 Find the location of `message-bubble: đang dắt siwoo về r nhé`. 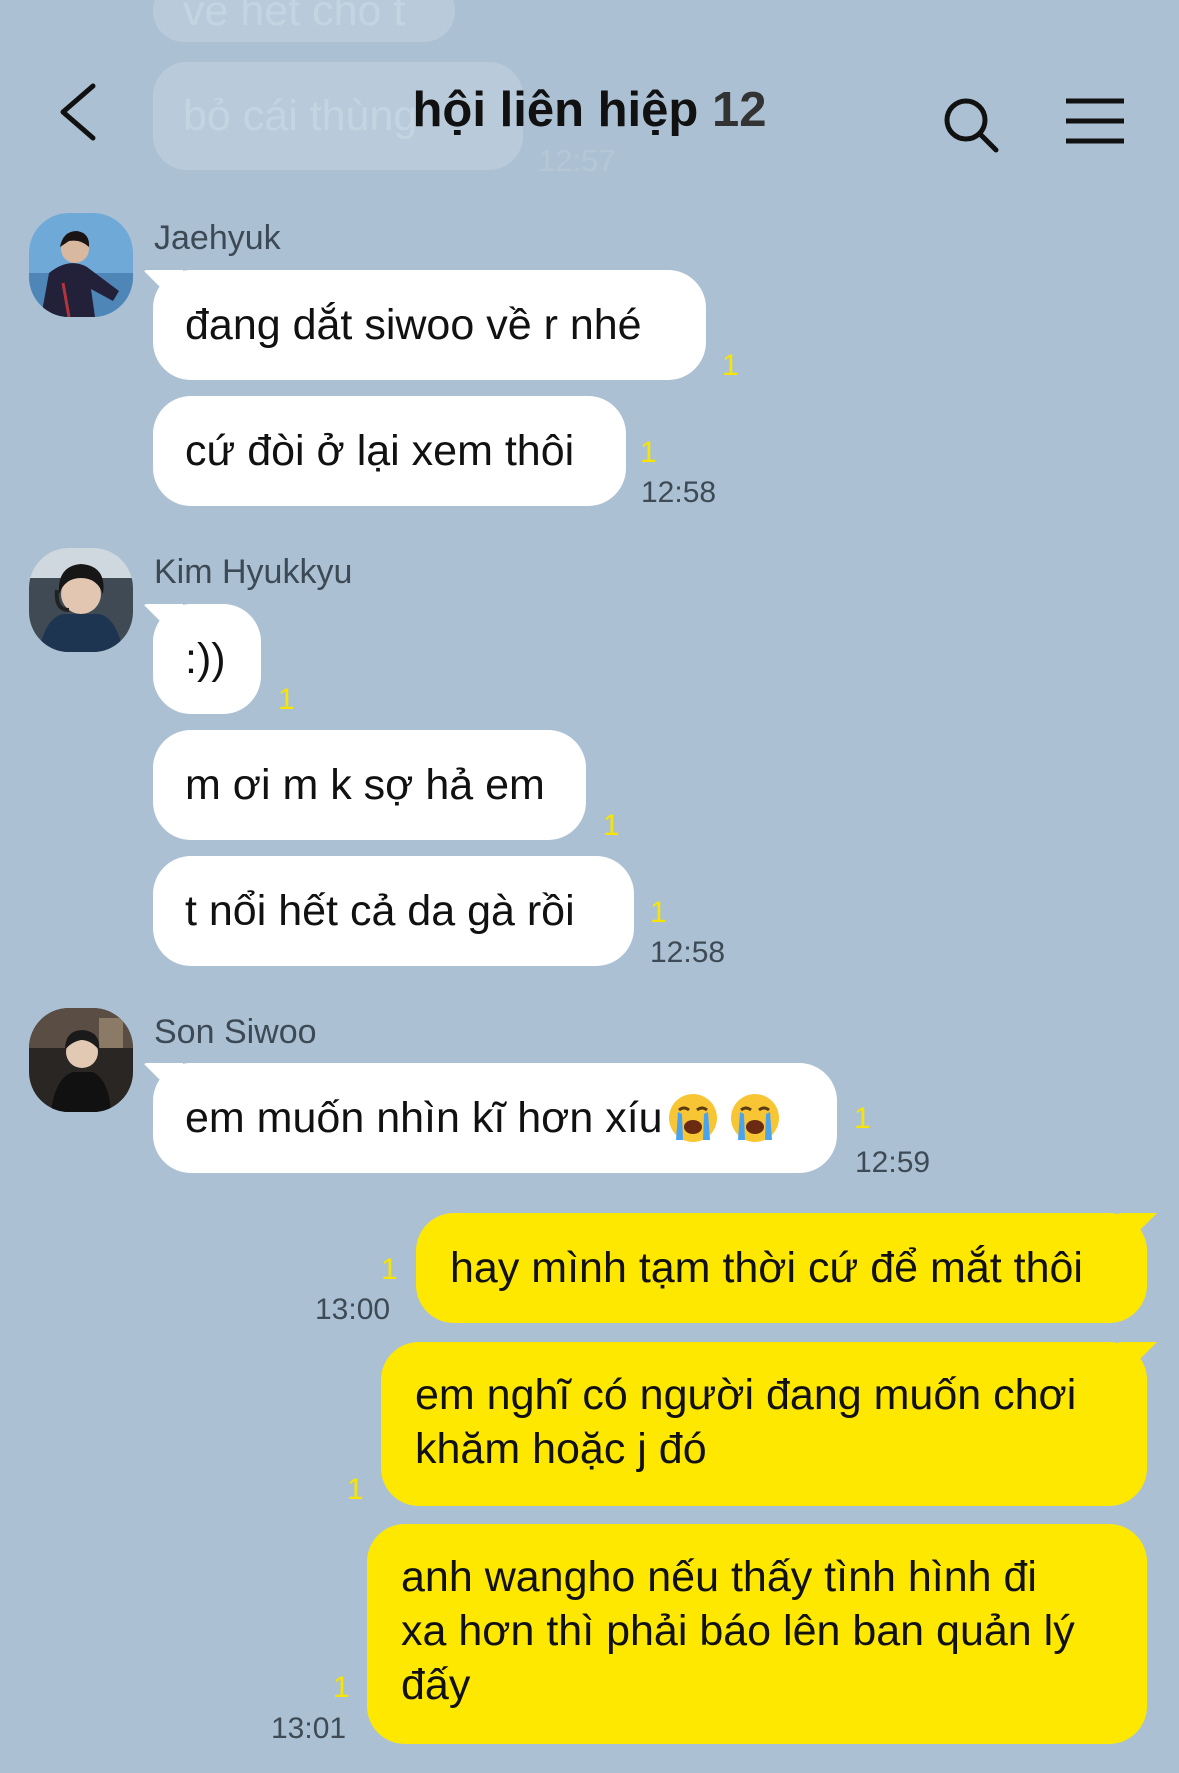

message-bubble: đang dắt siwoo về r nhé is located at coordinates (429, 325).